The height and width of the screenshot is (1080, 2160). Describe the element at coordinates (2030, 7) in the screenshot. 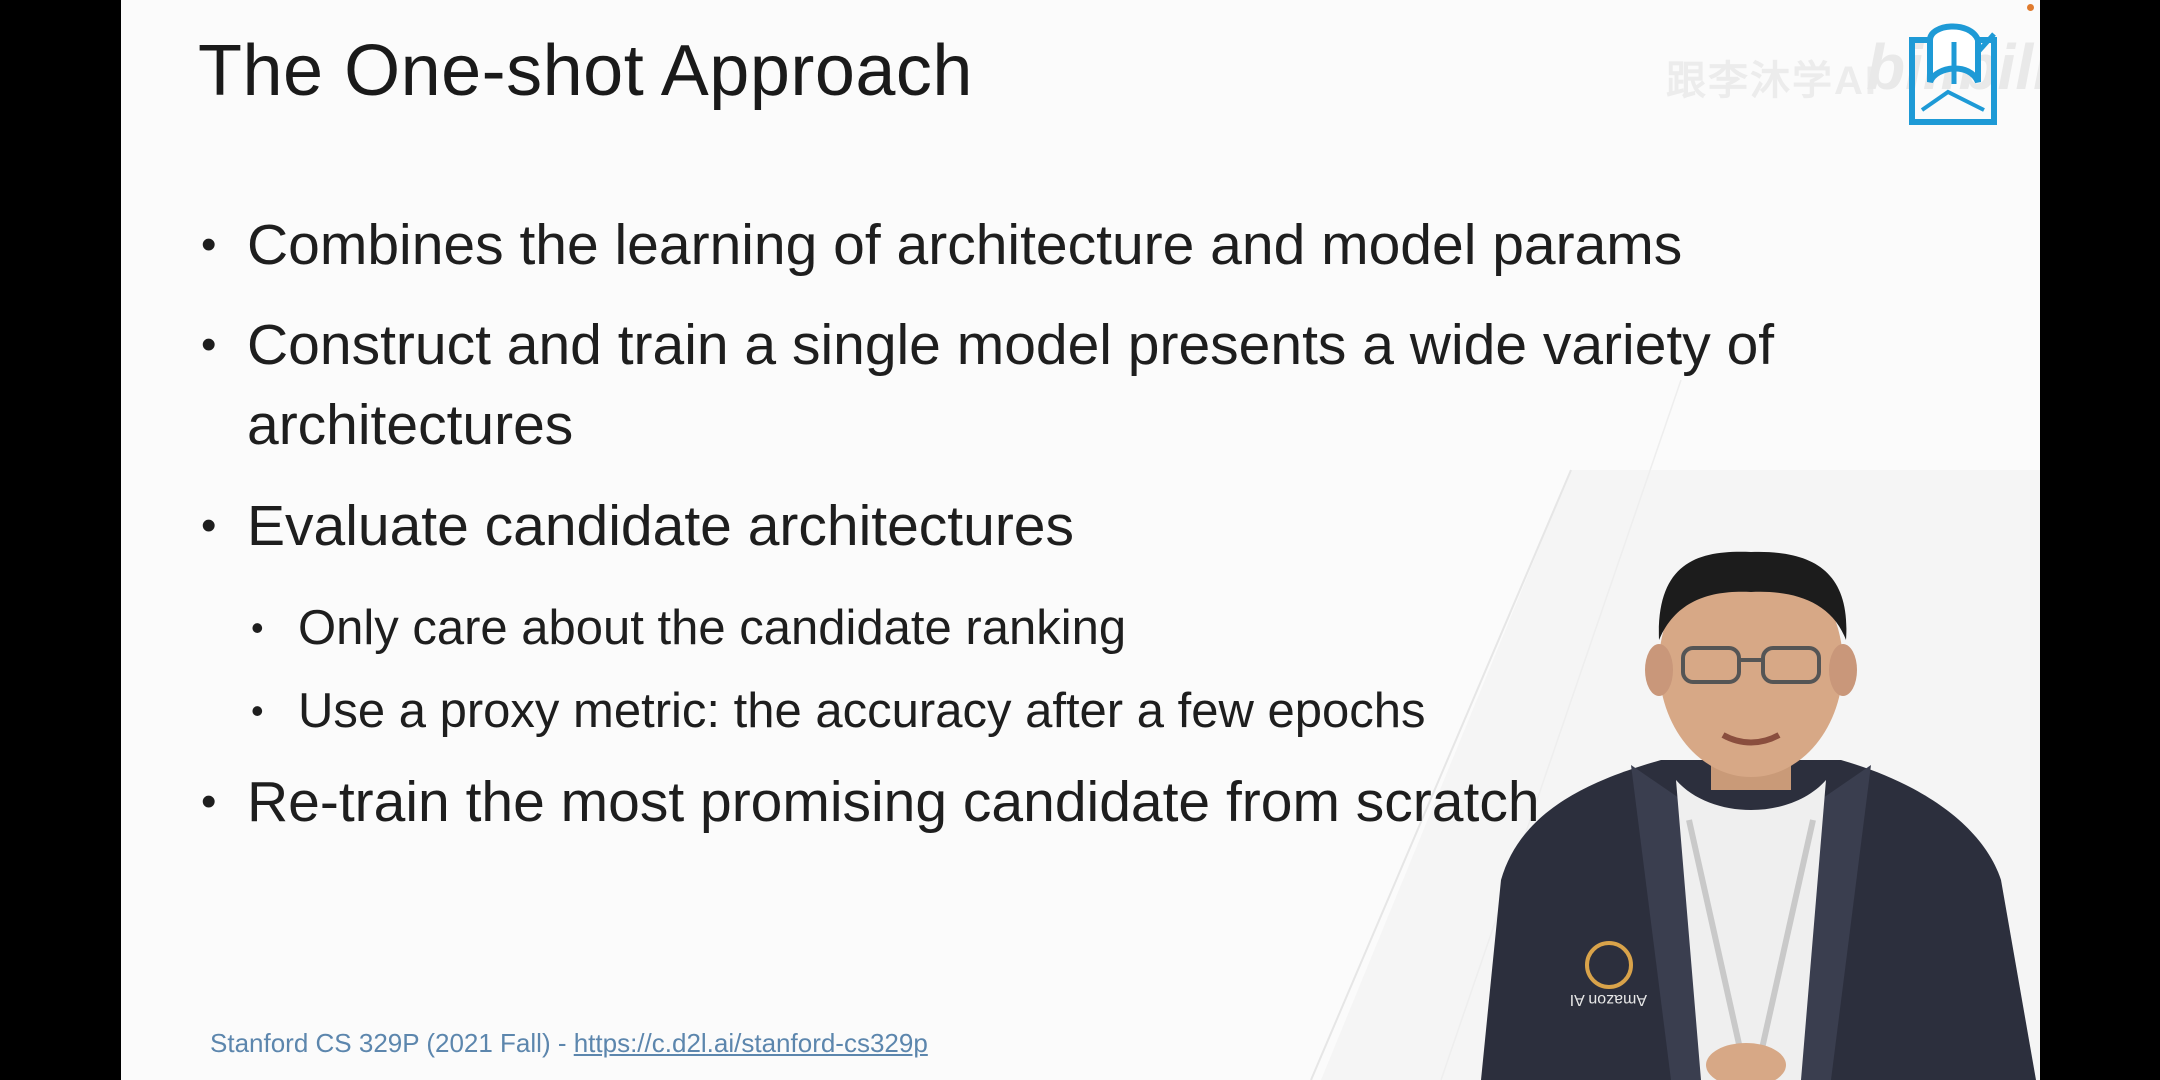

I see `recording-indicator-dot` at that location.